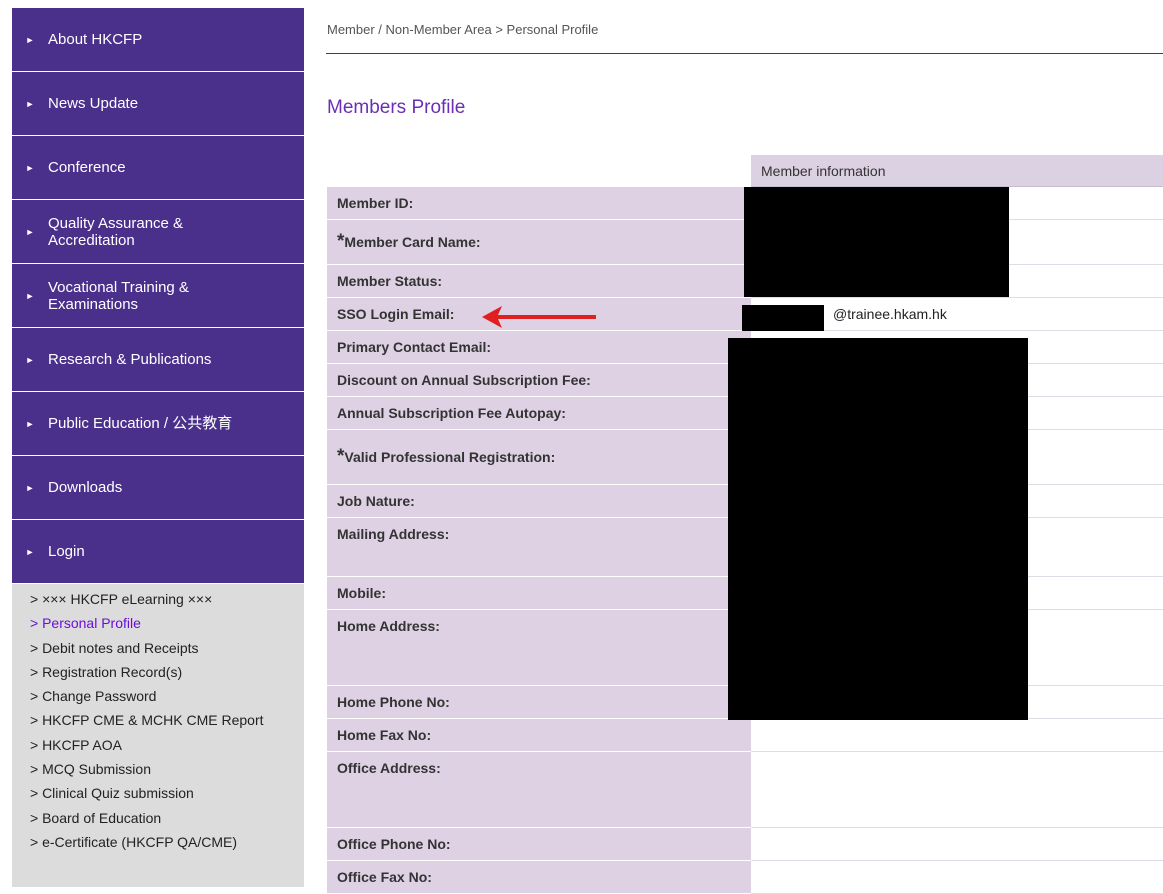  I want to click on submenu-link-e-certificate: > e-Certificate (HKCFP QA/CME), so click(158, 842).